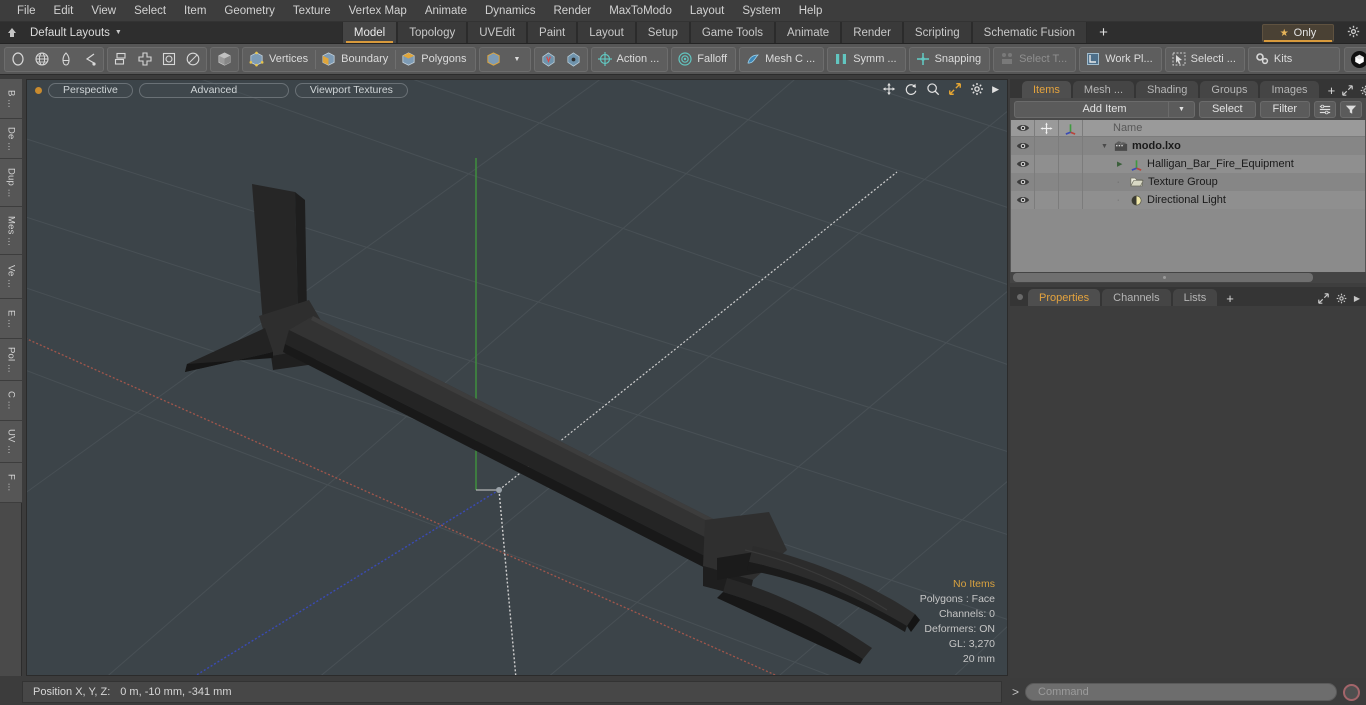  What do you see at coordinates (808, 32) in the screenshot?
I see `tab-animate: Animate` at bounding box center [808, 32].